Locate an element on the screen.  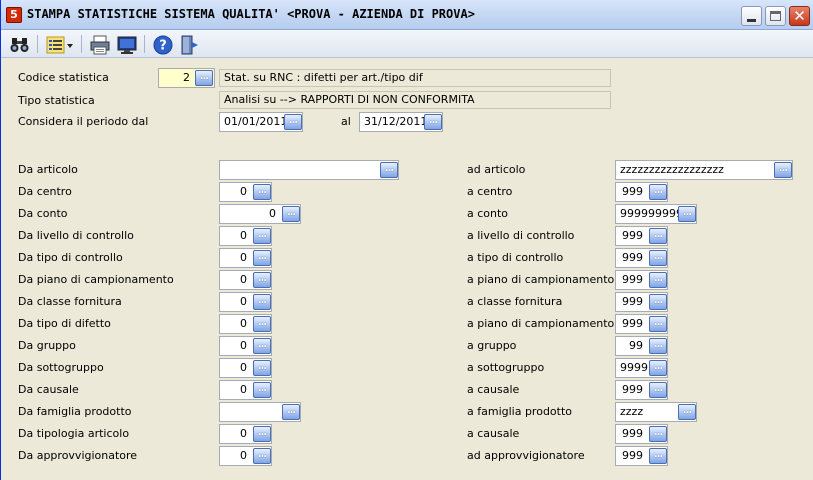
to-filter-label: a conto is located at coordinates (488, 213).